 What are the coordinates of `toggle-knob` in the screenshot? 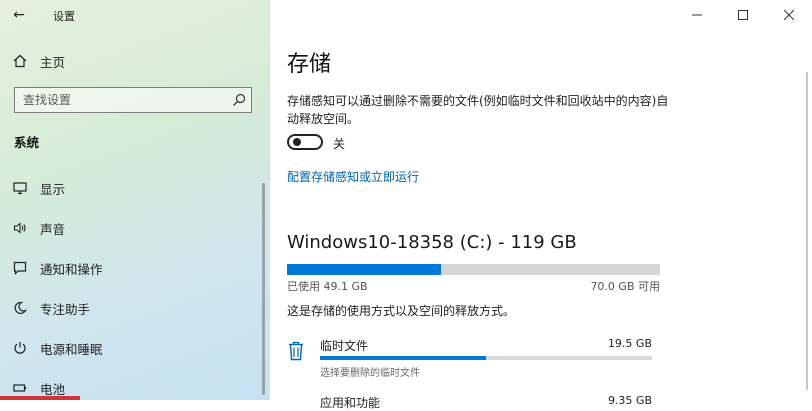 It's located at (297, 142).